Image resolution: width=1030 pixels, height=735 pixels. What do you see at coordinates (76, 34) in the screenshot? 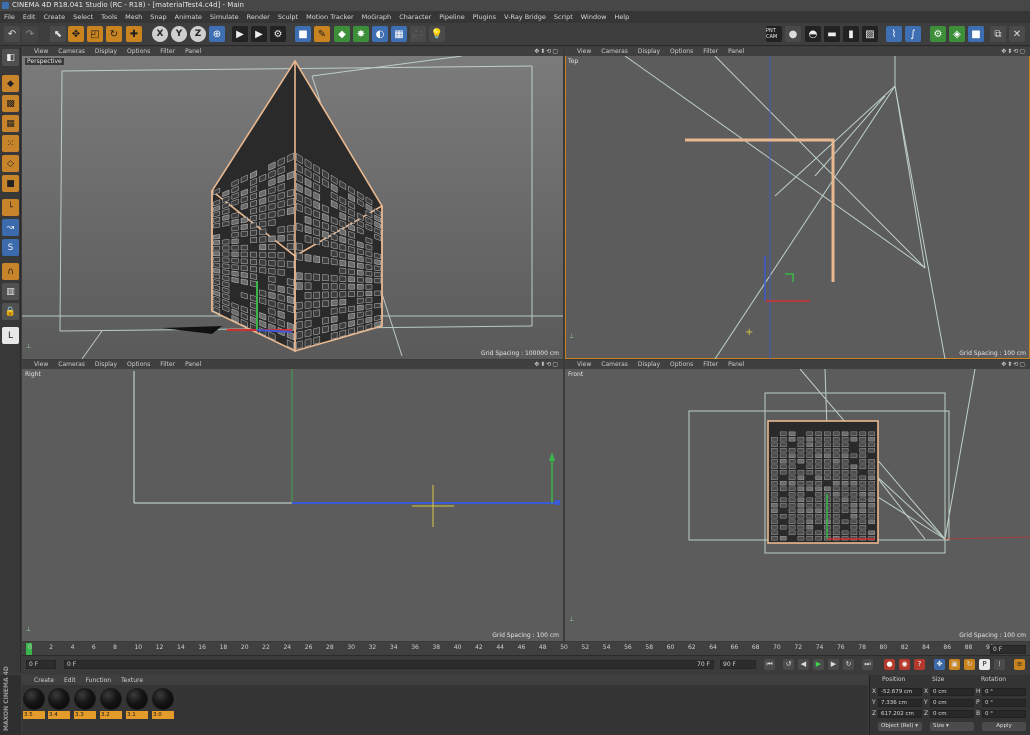
I see `move-tool-icon: ✥` at bounding box center [76, 34].